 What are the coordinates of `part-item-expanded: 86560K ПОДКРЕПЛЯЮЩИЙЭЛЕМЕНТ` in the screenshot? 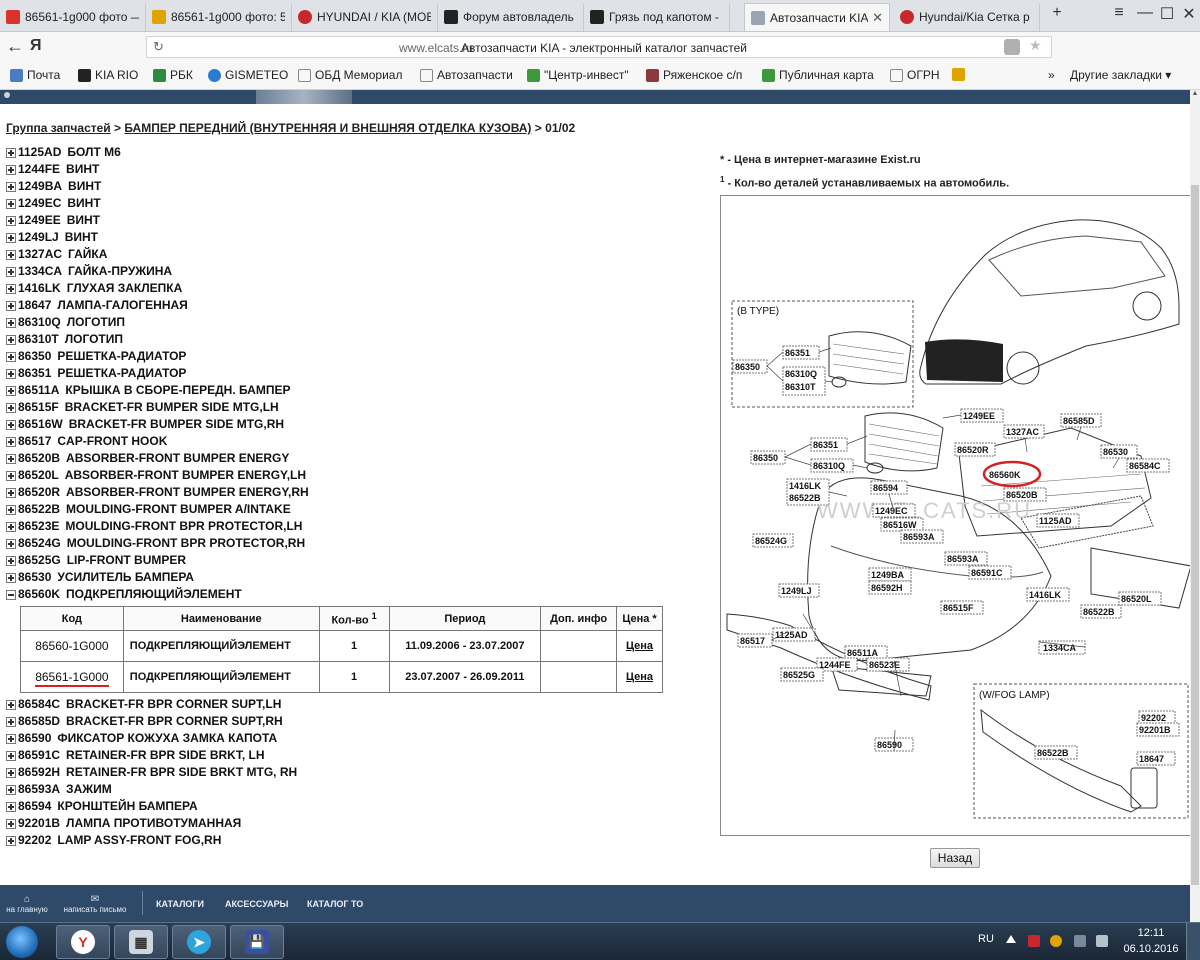 It's located at (356, 594).